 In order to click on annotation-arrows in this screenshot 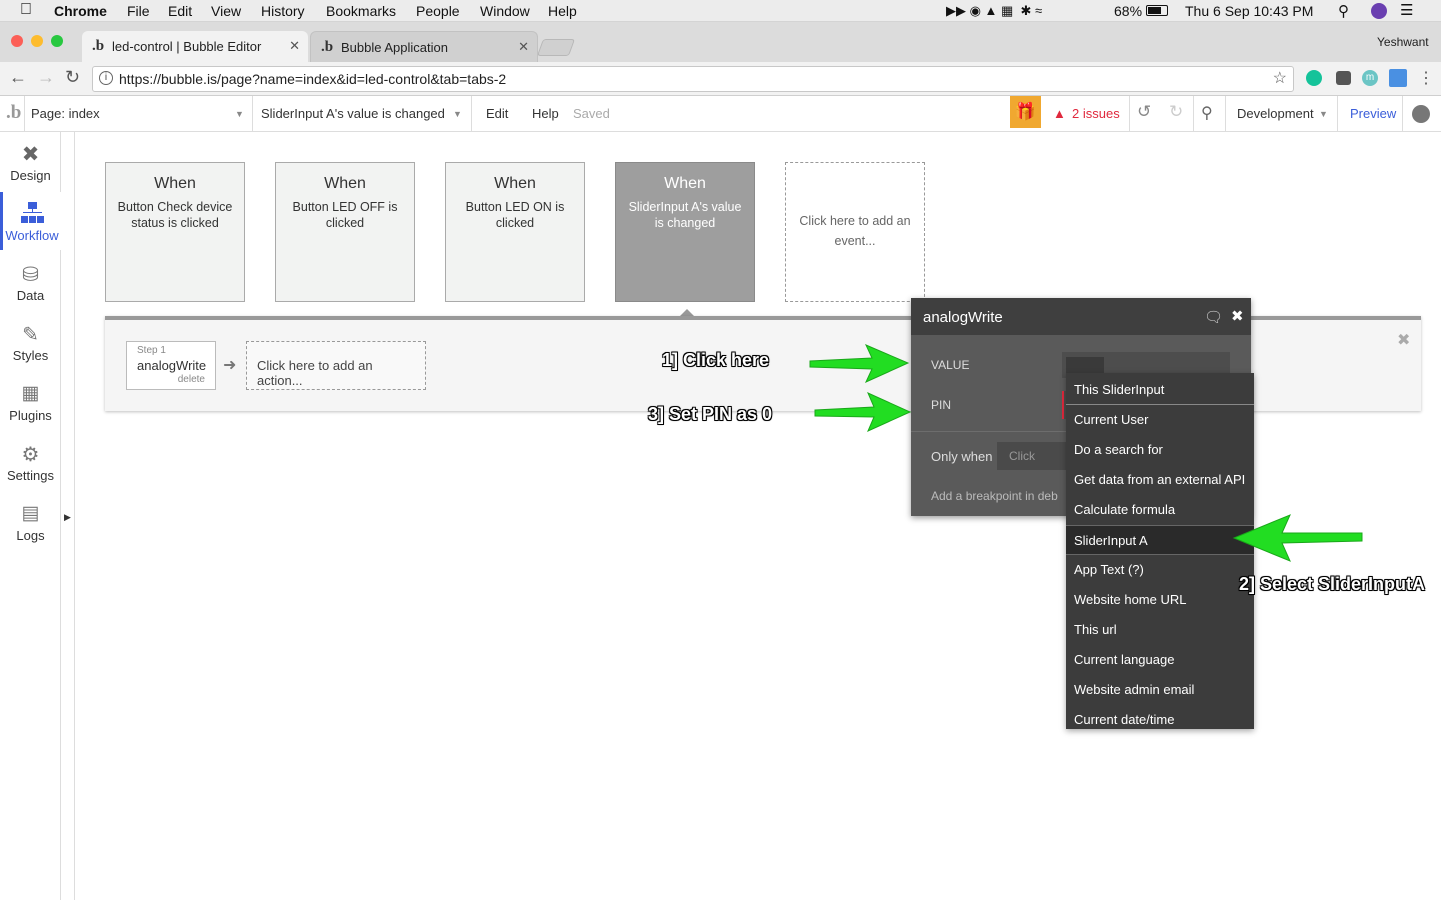, I will do `click(1086, 453)`.